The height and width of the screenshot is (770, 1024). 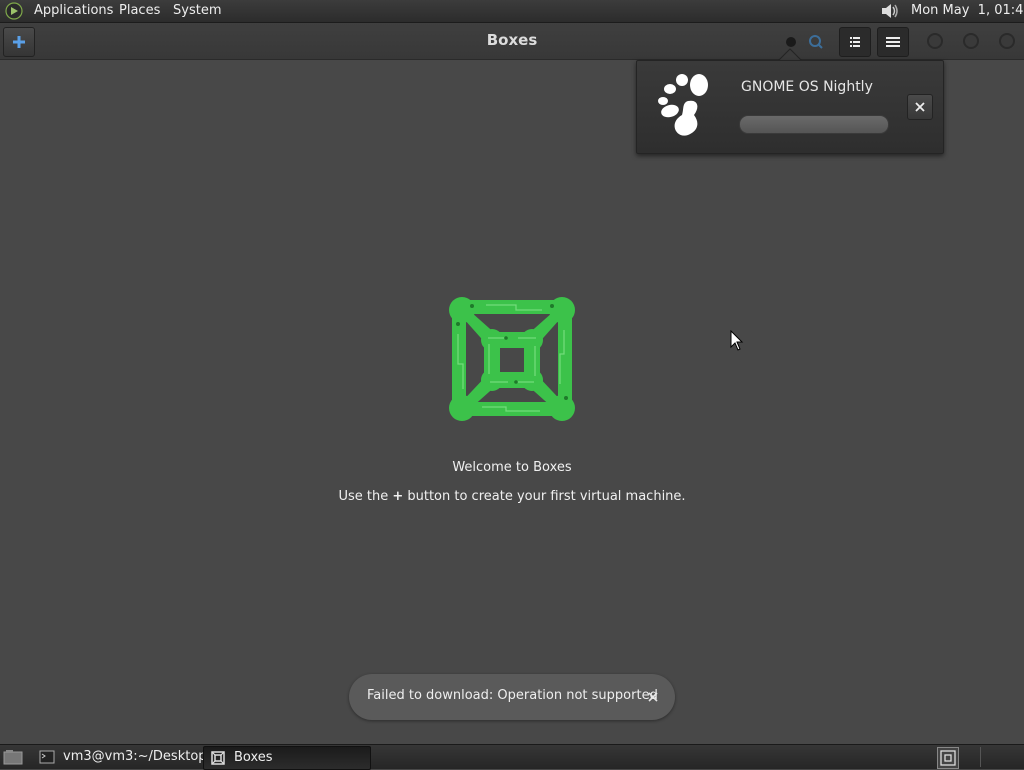 I want to click on clock: Mon May 1, 01:45, so click(x=967, y=10).